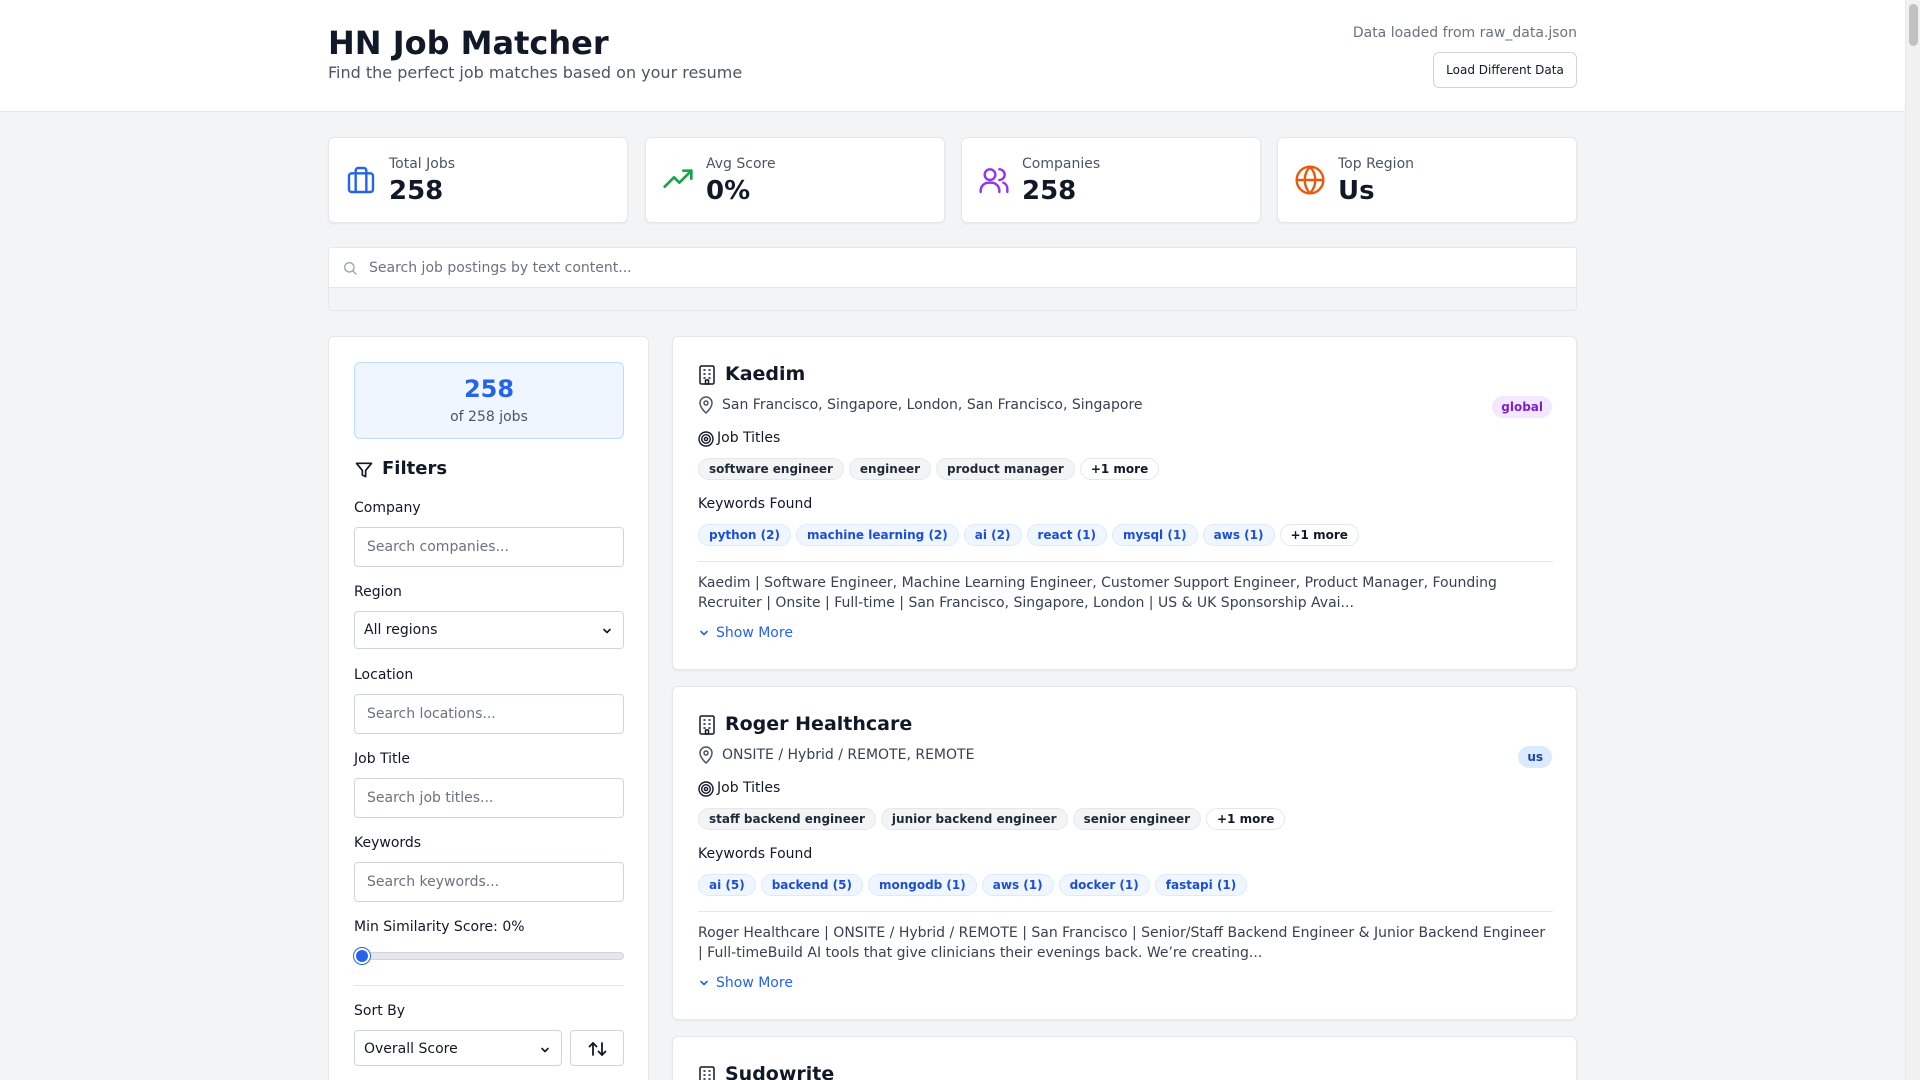  What do you see at coordinates (744, 535) in the screenshot?
I see `keyword-tag: python (2)` at bounding box center [744, 535].